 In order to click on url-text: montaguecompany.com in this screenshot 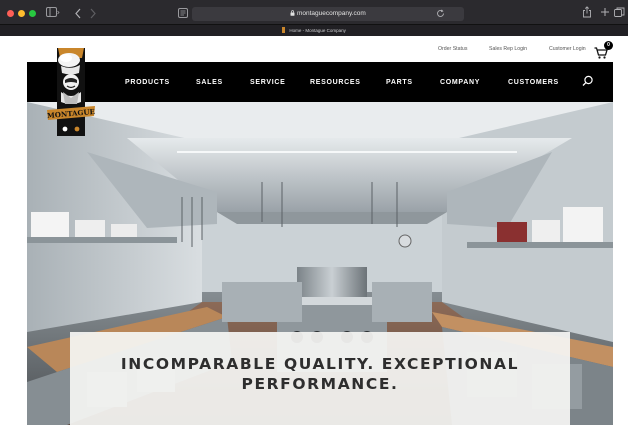, I will do `click(331, 13)`.